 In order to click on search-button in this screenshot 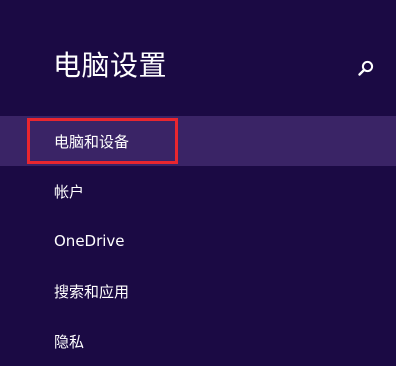, I will do `click(366, 68)`.